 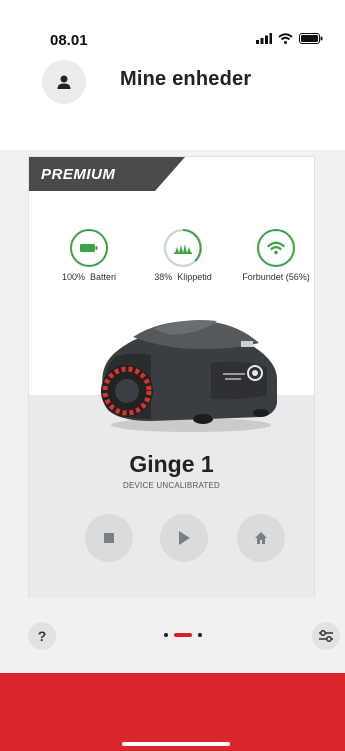 I want to click on mowing-time-stat: 38% Klippetid, so click(x=183, y=255).